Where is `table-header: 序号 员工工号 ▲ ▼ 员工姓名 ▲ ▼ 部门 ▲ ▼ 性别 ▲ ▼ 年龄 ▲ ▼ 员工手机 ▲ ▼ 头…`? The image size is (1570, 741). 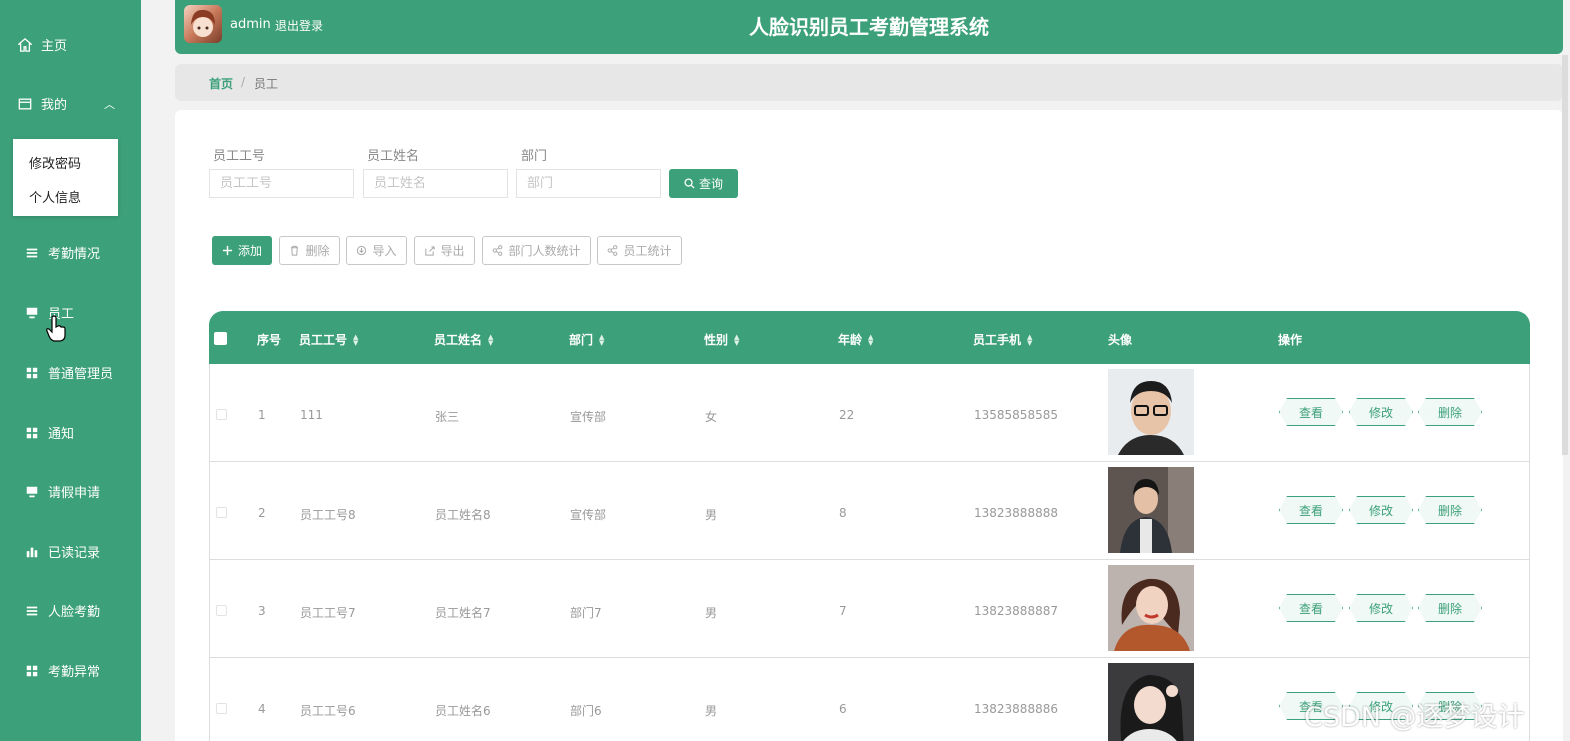
table-header: 序号 员工工号 ▲ ▼ 员工姓名 ▲ ▼ 部门 ▲ ▼ 性别 ▲ ▼ 年龄 ▲ ▼ 员工手机 ▲ ▼ 头… is located at coordinates (869, 337).